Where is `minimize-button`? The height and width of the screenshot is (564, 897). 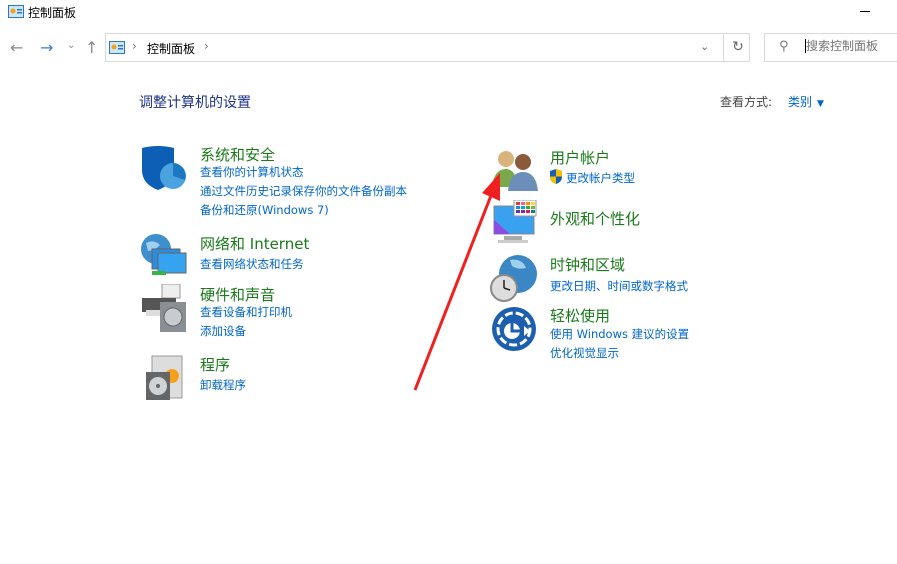
minimize-button is located at coordinates (865, 11).